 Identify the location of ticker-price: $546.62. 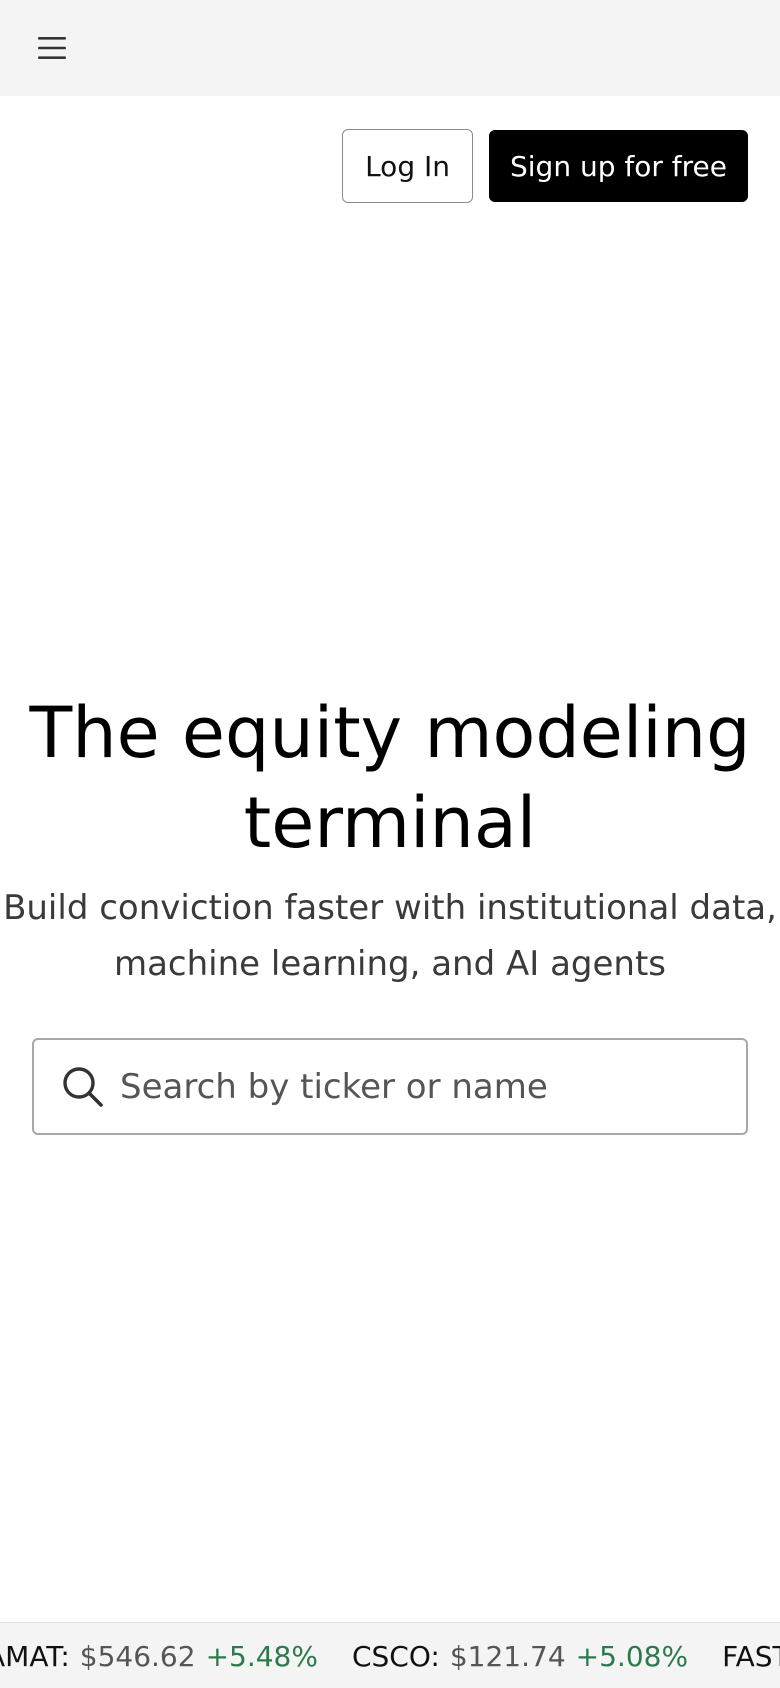
(137, 1656).